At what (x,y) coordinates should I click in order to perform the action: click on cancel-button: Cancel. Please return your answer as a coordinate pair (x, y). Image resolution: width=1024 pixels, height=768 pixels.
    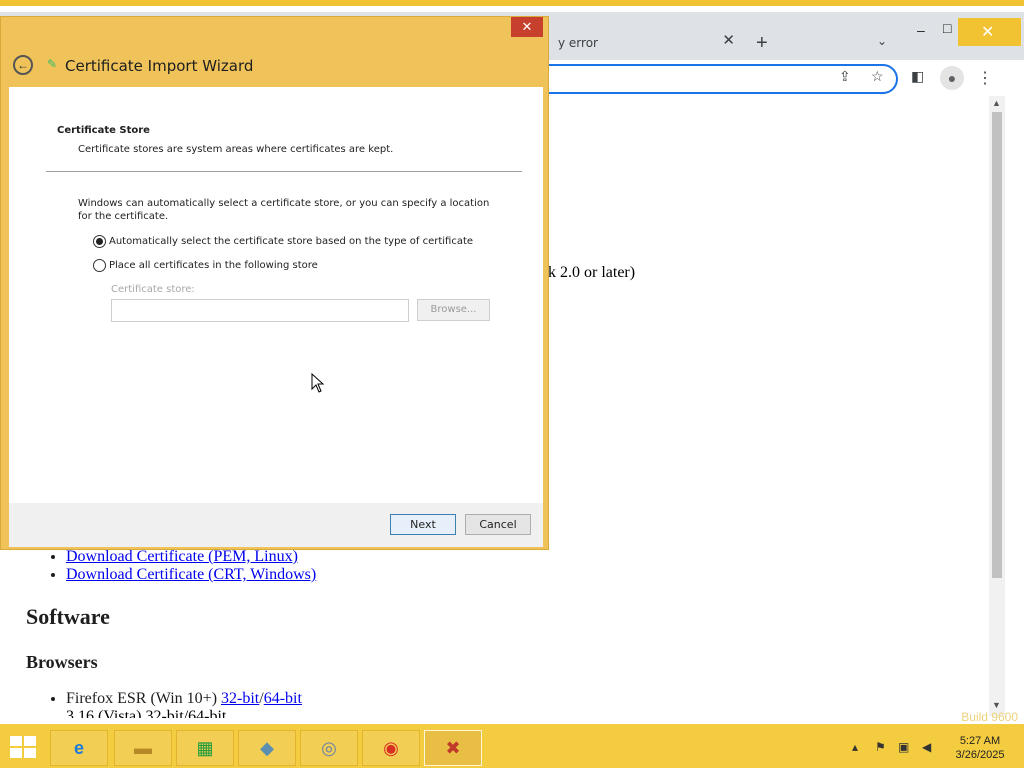
    Looking at the image, I should click on (498, 524).